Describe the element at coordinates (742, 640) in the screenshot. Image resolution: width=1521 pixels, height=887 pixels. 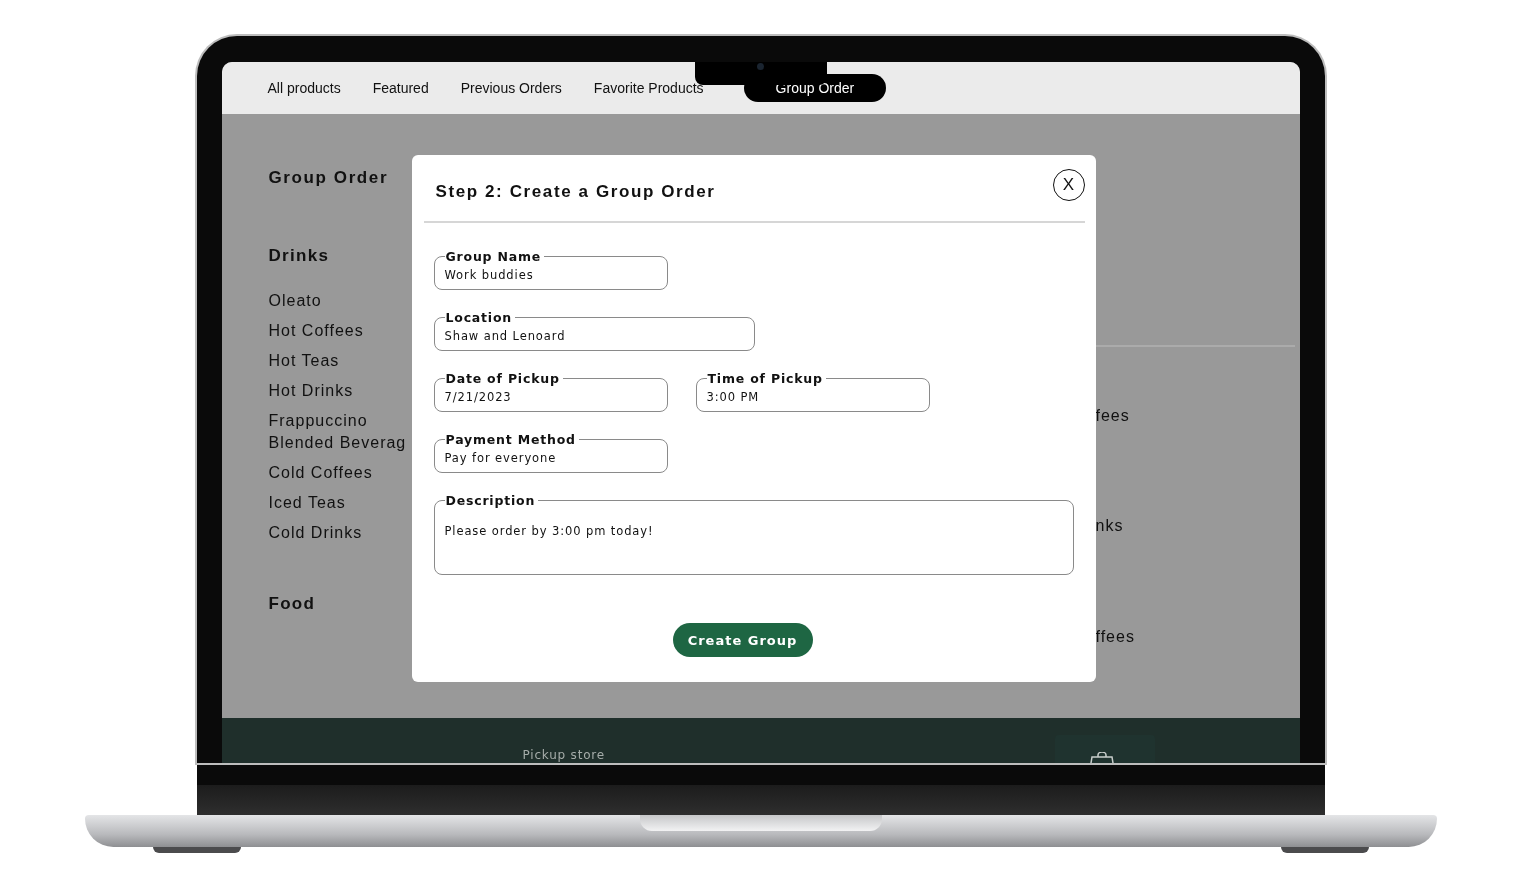
I see `create-group-button: Create Group` at that location.